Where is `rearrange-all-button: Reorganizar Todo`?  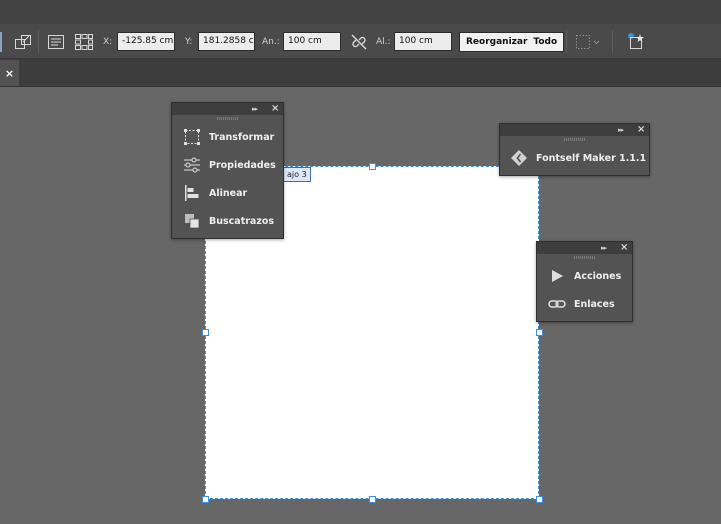
rearrange-all-button: Reorganizar Todo is located at coordinates (512, 41).